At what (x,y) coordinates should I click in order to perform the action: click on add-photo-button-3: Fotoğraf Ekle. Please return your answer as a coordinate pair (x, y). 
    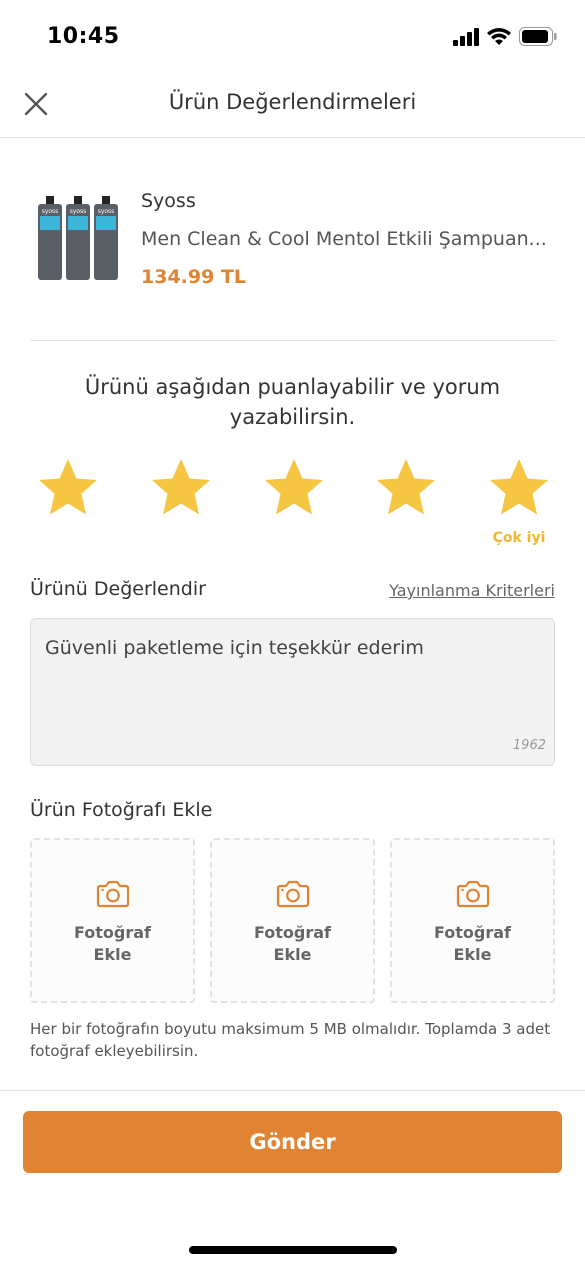
    Looking at the image, I should click on (472, 920).